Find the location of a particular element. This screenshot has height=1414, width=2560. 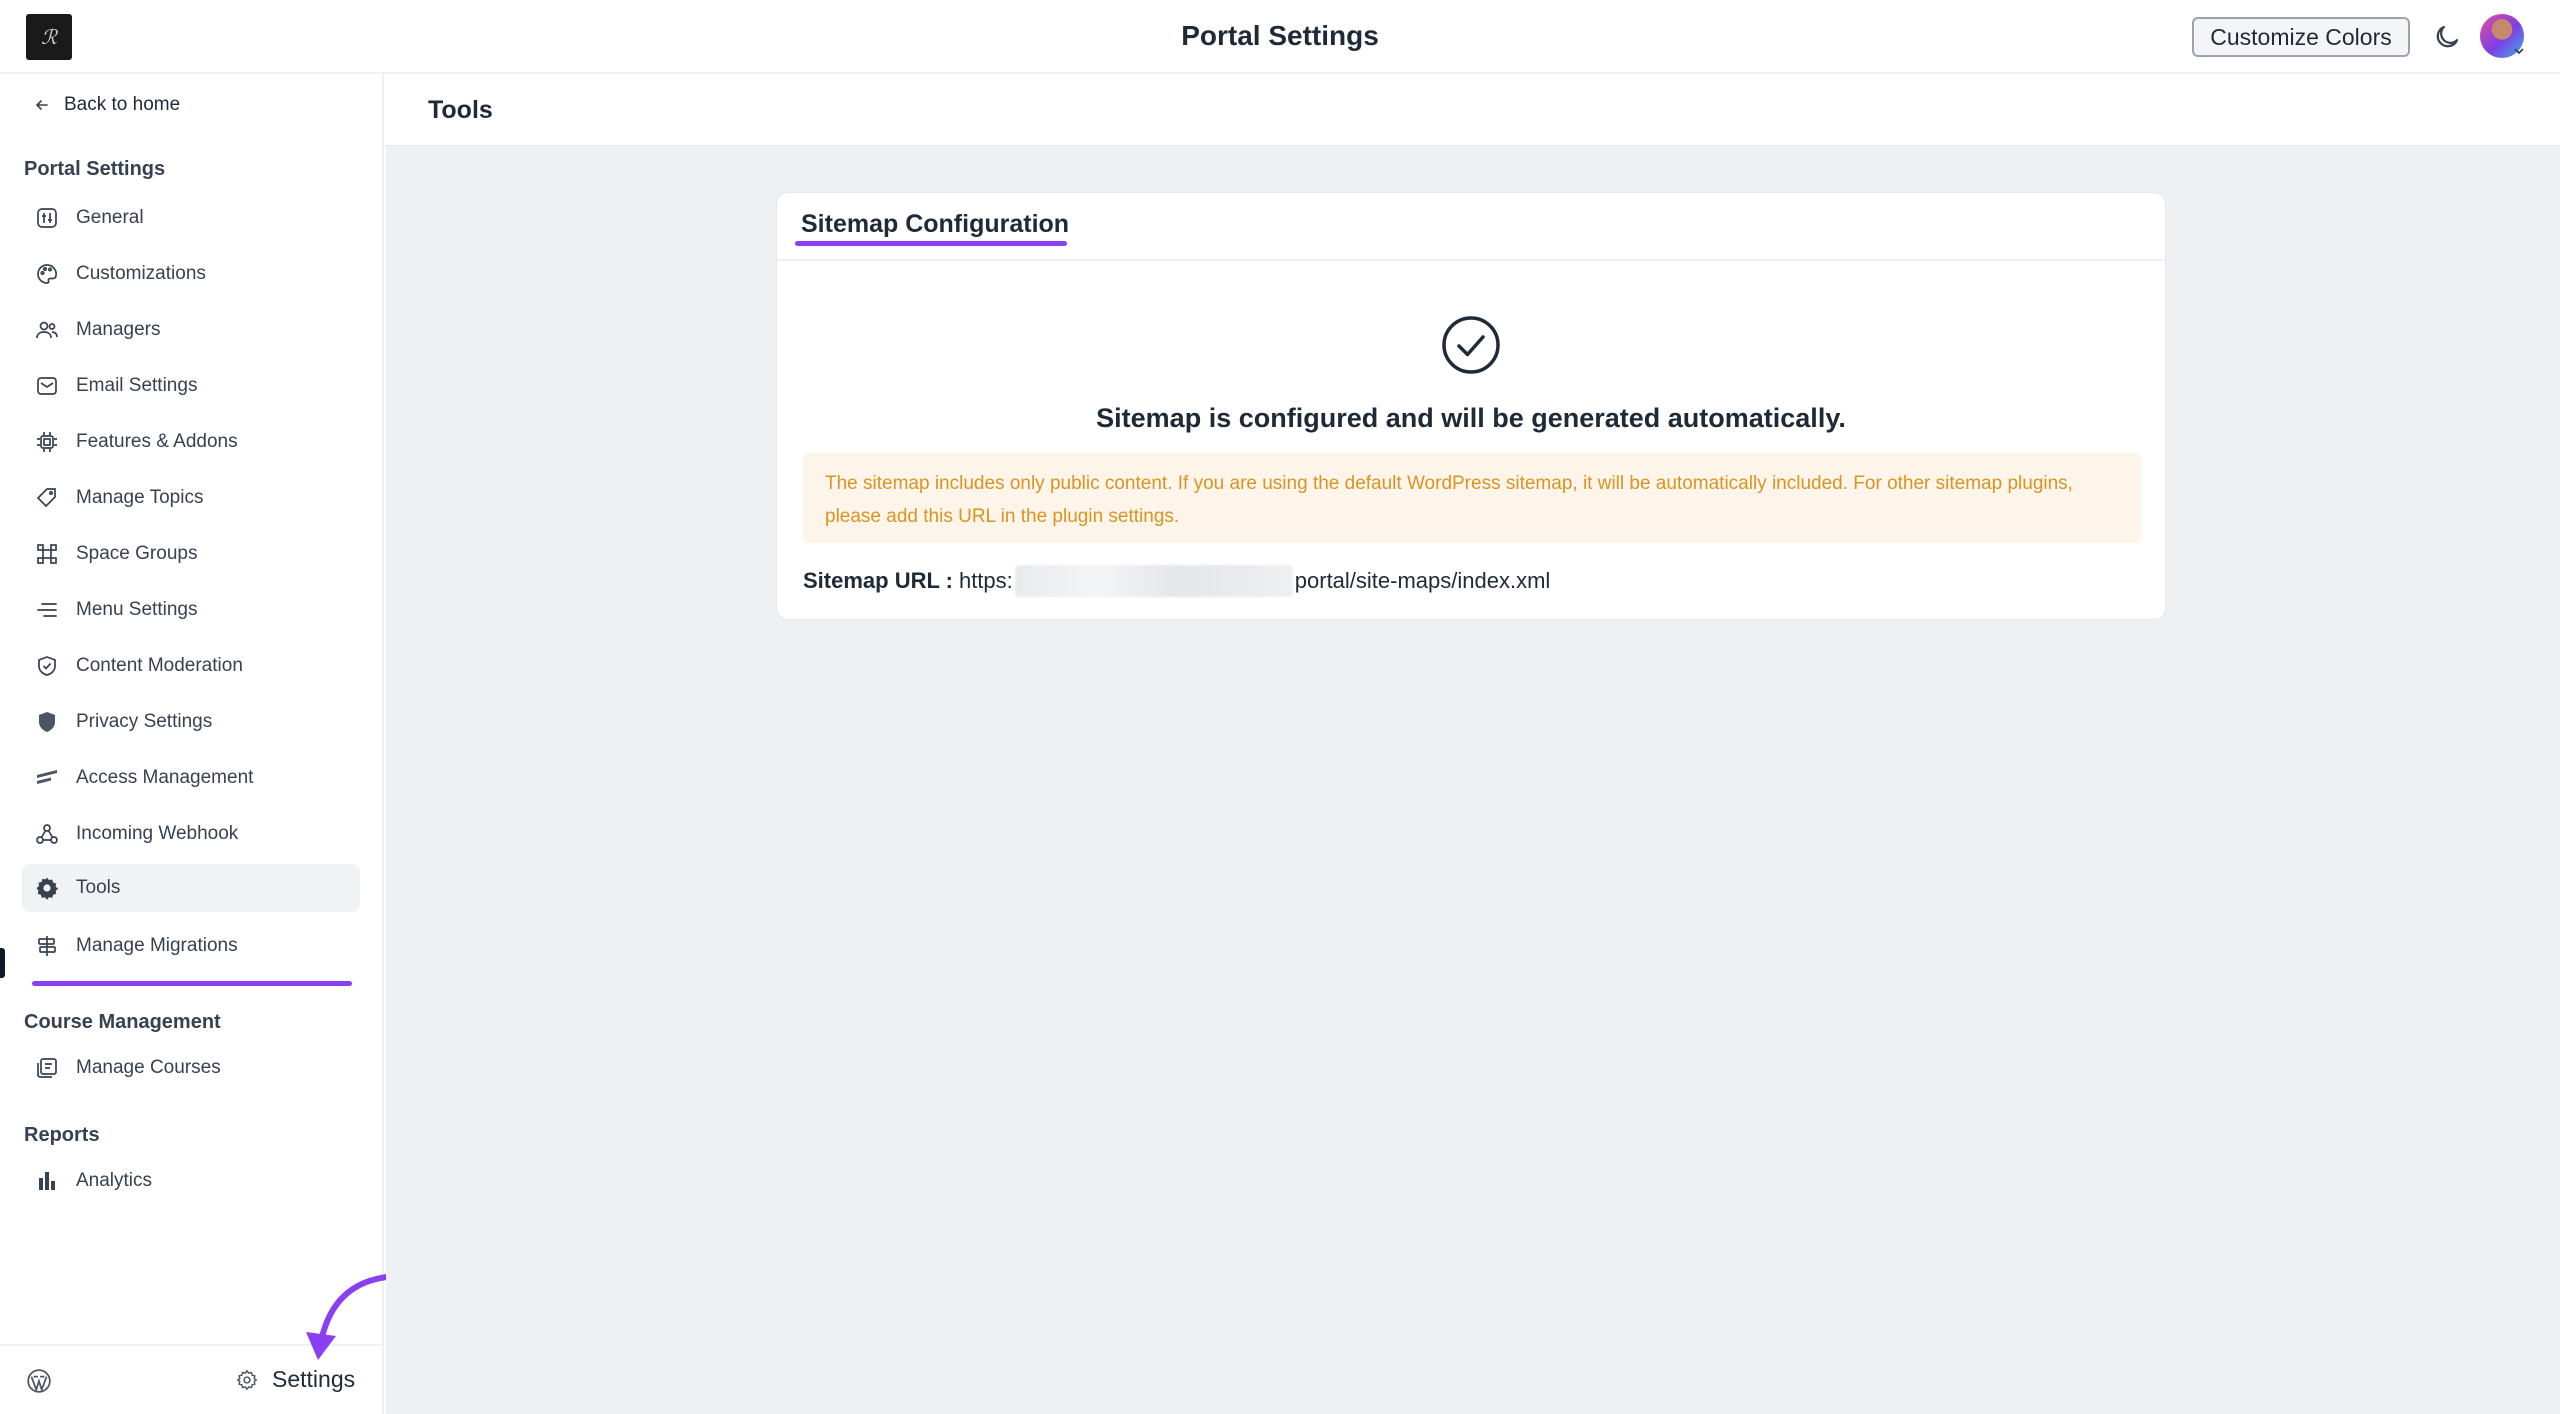

sidebar-item-incoming-webhook: Incoming Webhook is located at coordinates (191, 834).